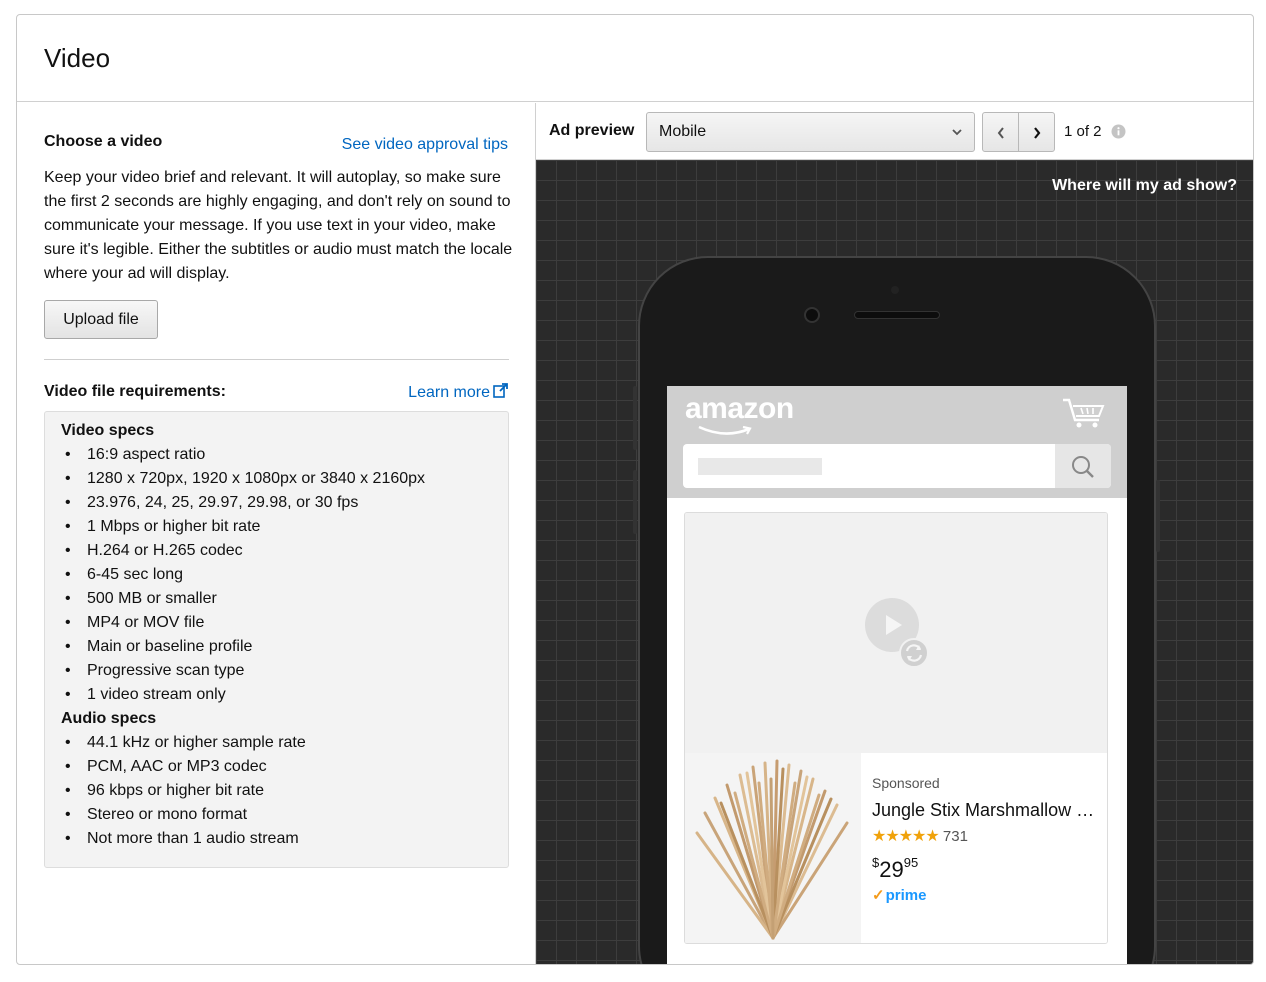  I want to click on list-item: 6-45 sec long, so click(276, 575).